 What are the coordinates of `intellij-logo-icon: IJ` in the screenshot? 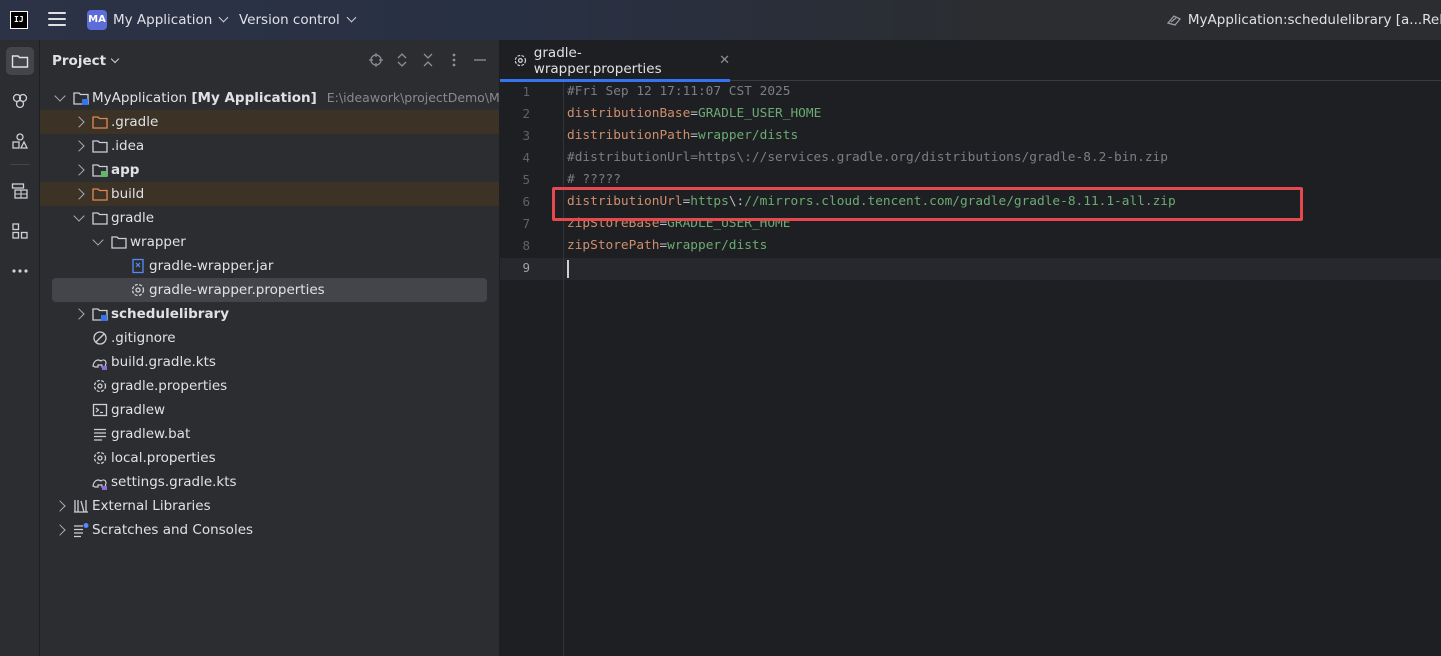 It's located at (19, 20).